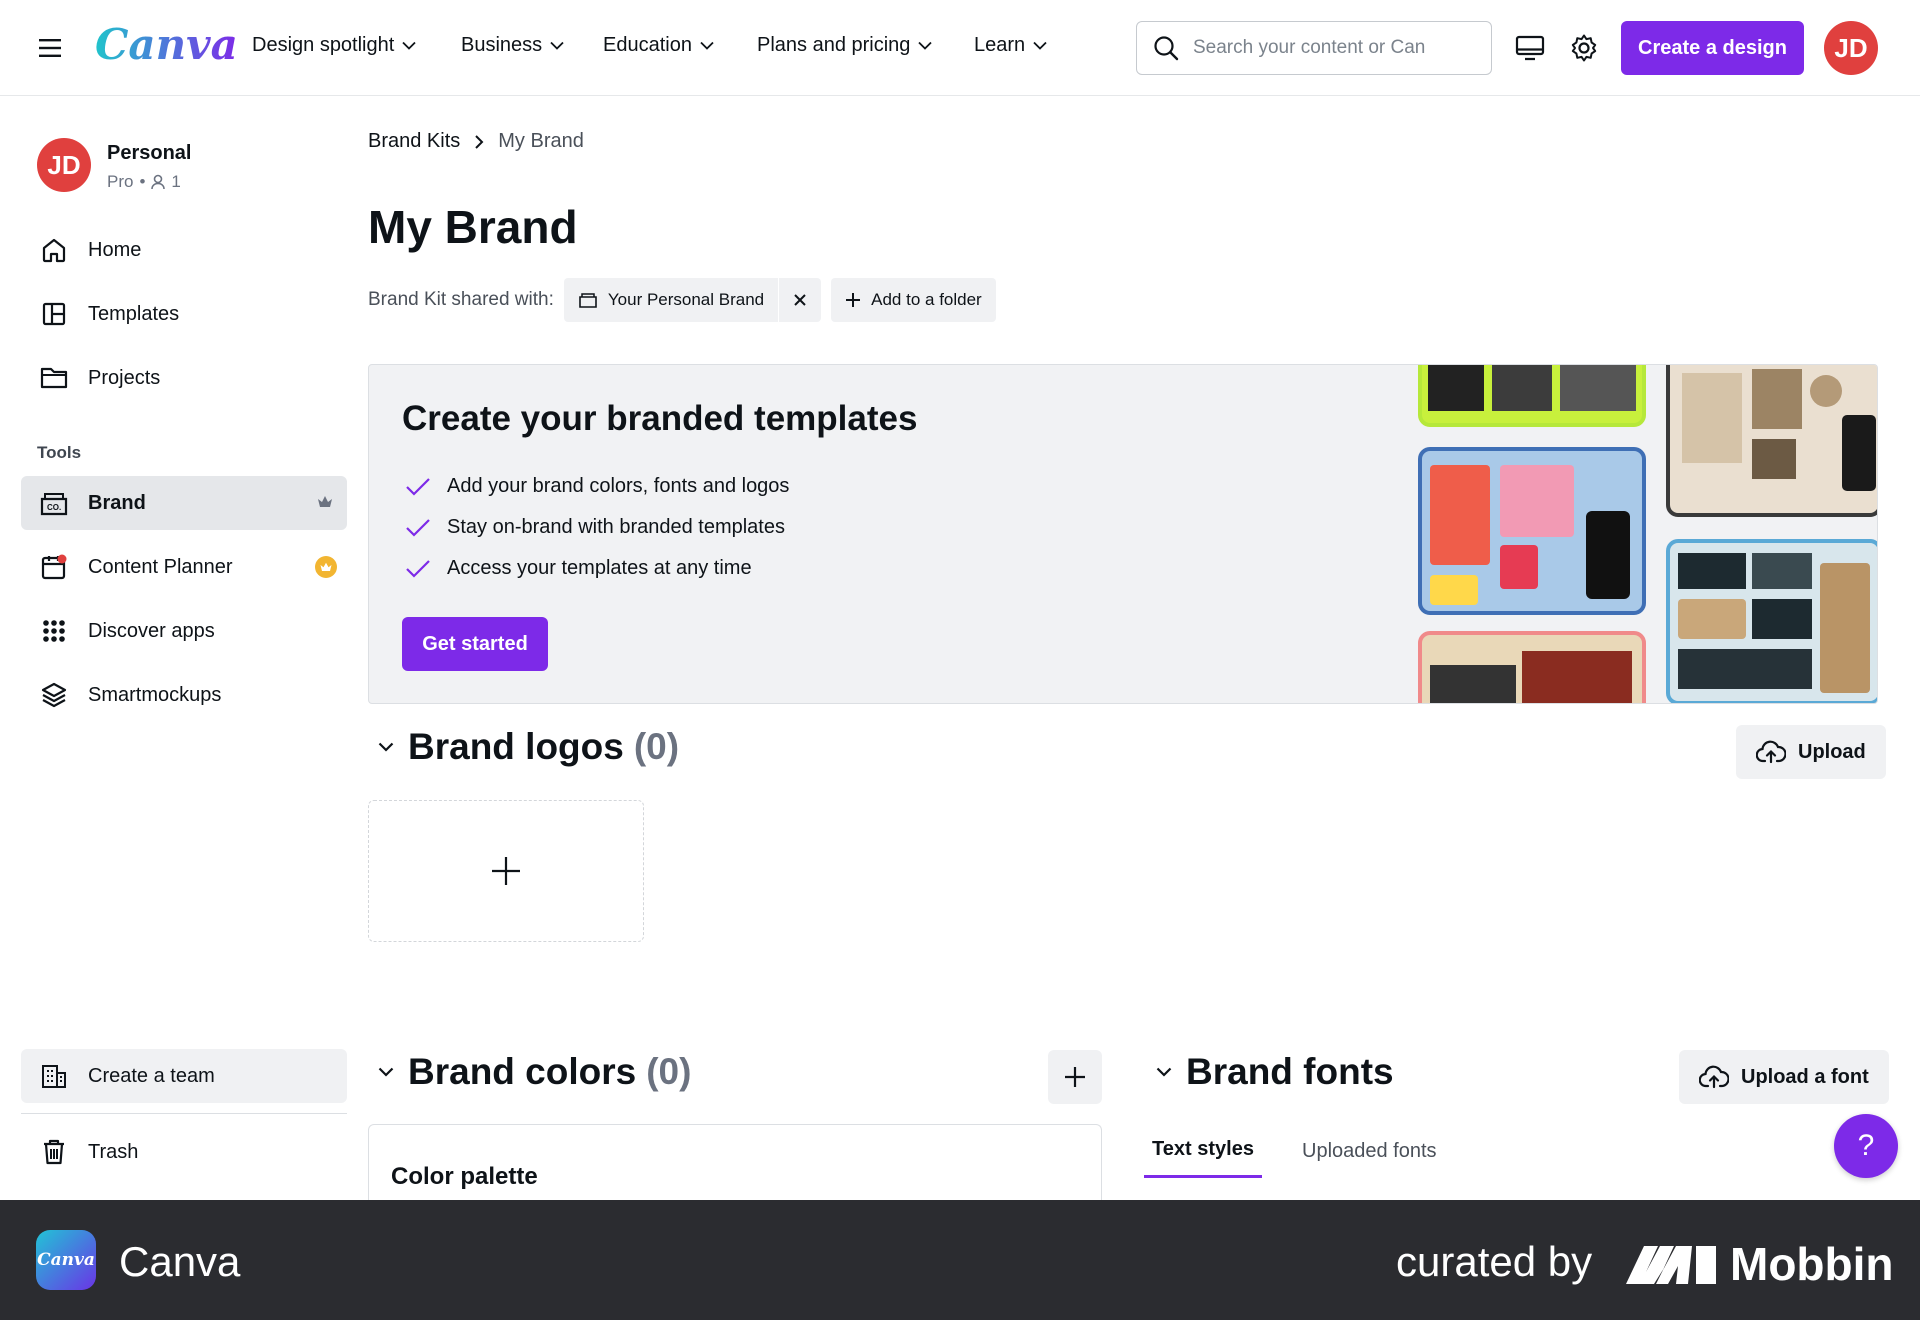 Image resolution: width=1920 pixels, height=1320 pixels. What do you see at coordinates (184, 1152) in the screenshot?
I see `sidebar-item-trash: Trash` at bounding box center [184, 1152].